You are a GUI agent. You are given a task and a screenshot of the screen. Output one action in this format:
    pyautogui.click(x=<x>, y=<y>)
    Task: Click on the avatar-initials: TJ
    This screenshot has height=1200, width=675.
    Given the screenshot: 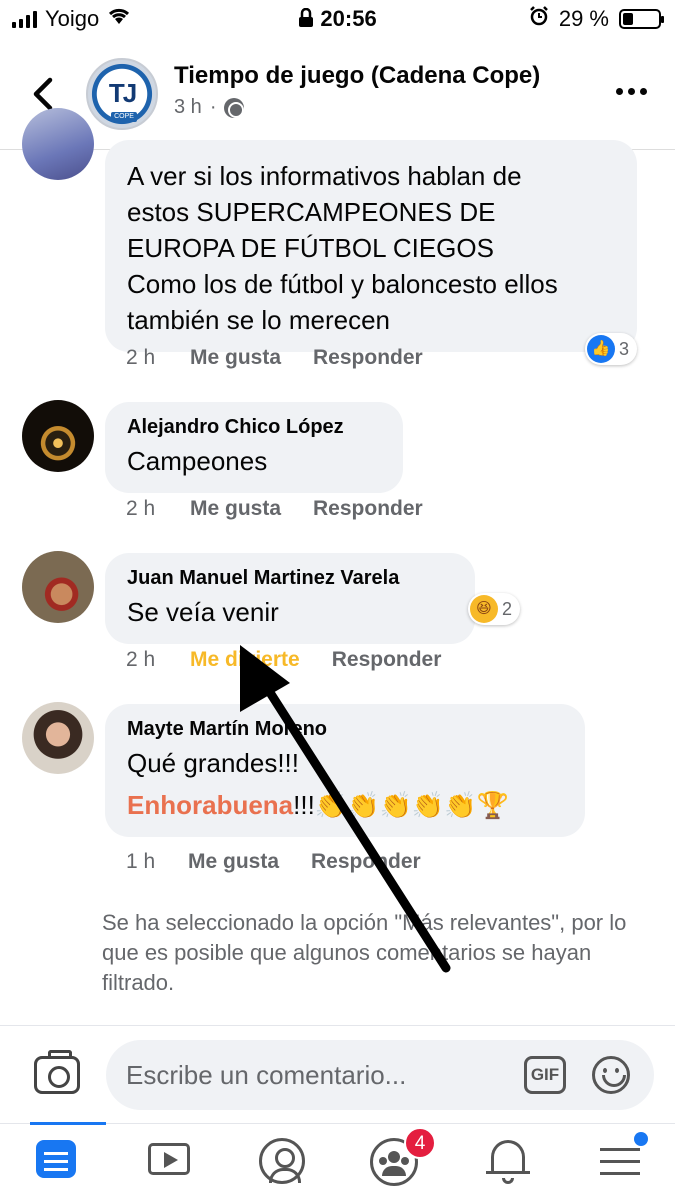 What is the action you would take?
    pyautogui.click(x=122, y=93)
    